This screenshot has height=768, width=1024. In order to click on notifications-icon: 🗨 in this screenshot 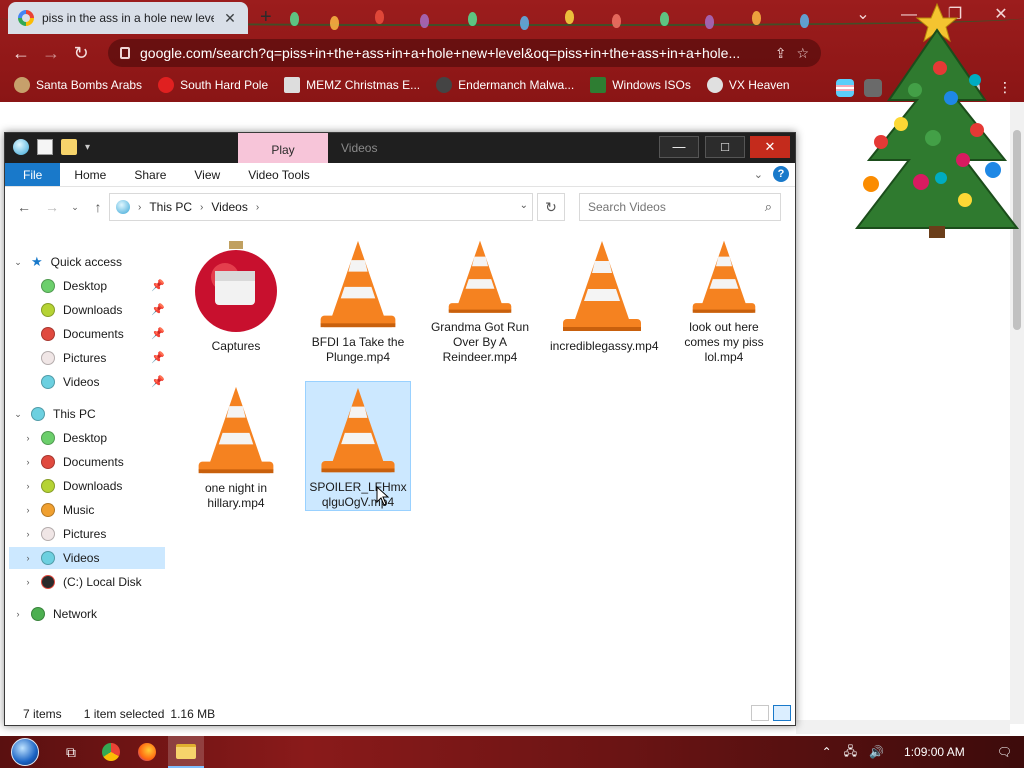, I will do `click(1004, 752)`.